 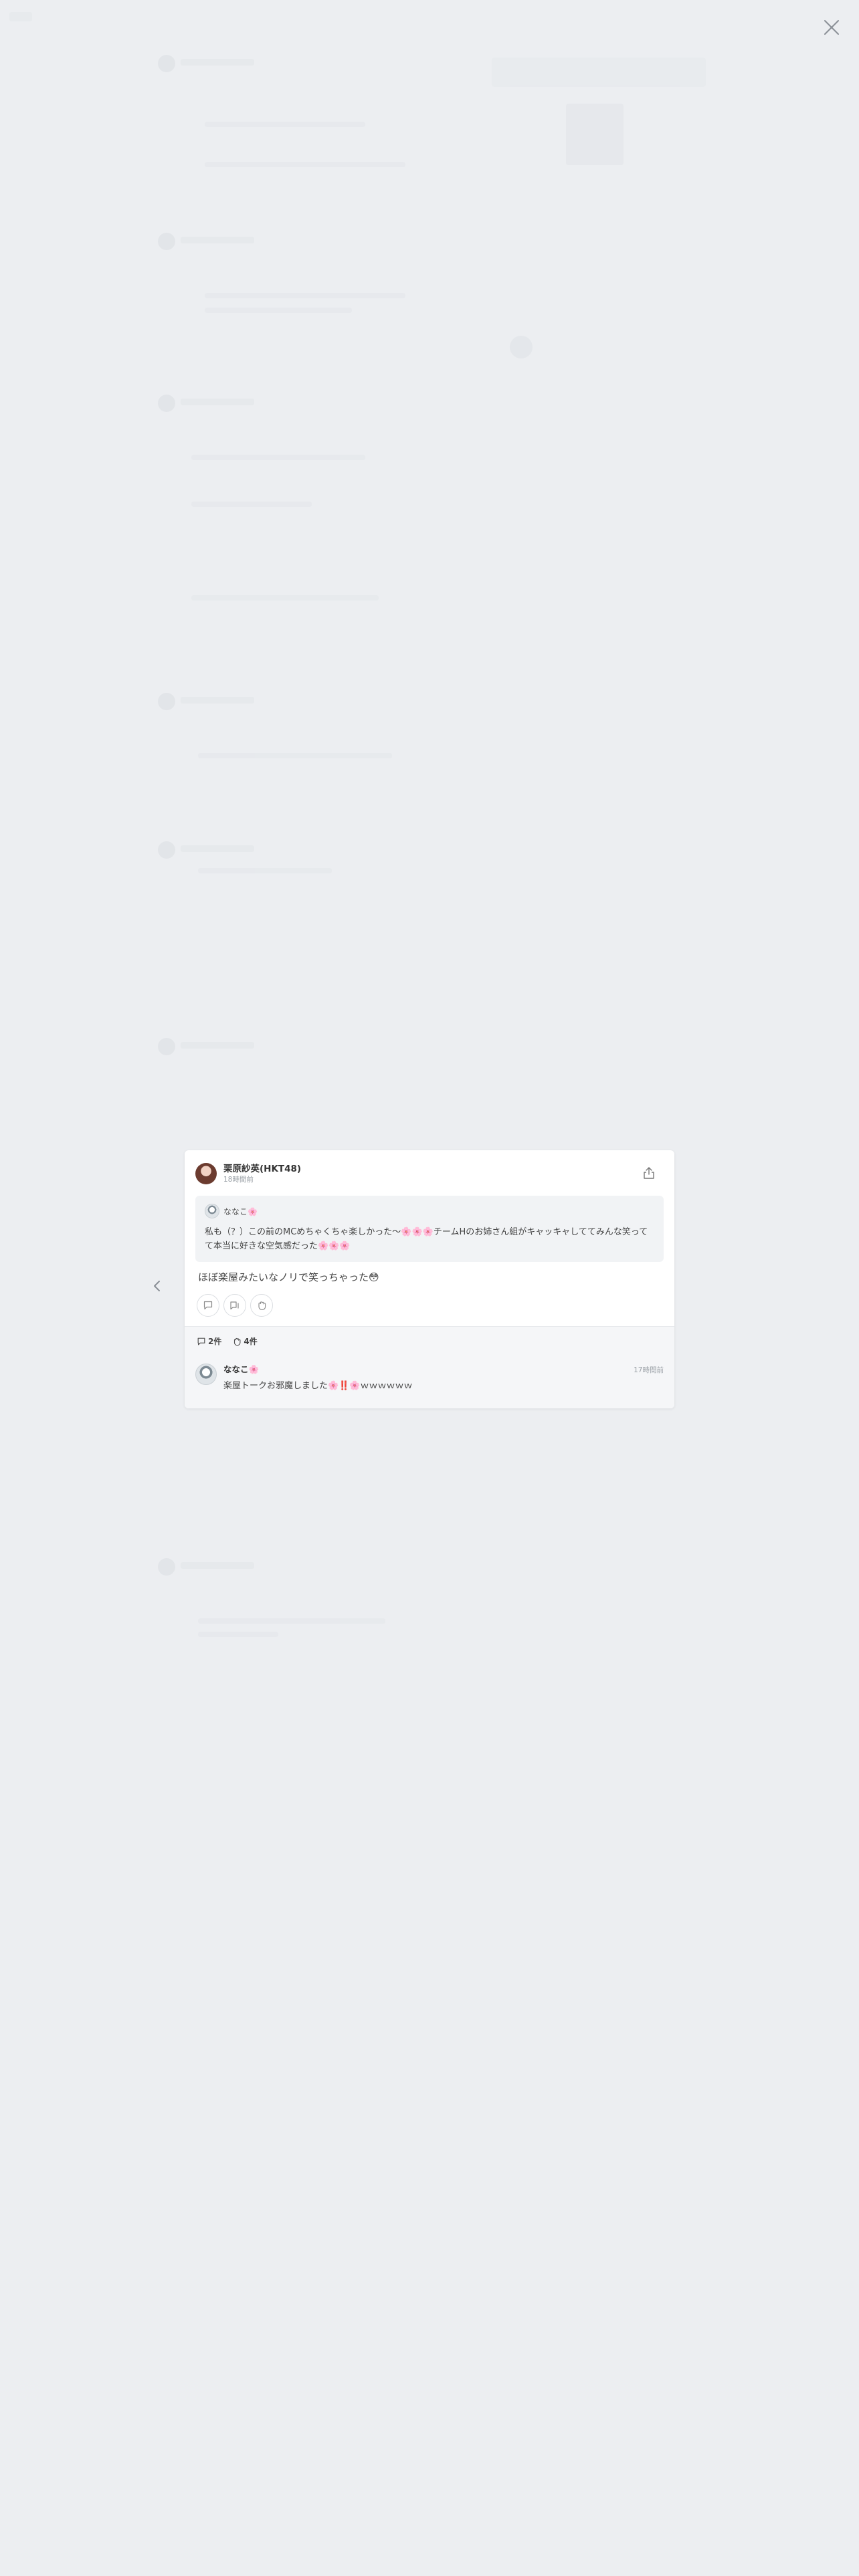 What do you see at coordinates (239, 1179) in the screenshot?
I see `post-time: 18時間前` at bounding box center [239, 1179].